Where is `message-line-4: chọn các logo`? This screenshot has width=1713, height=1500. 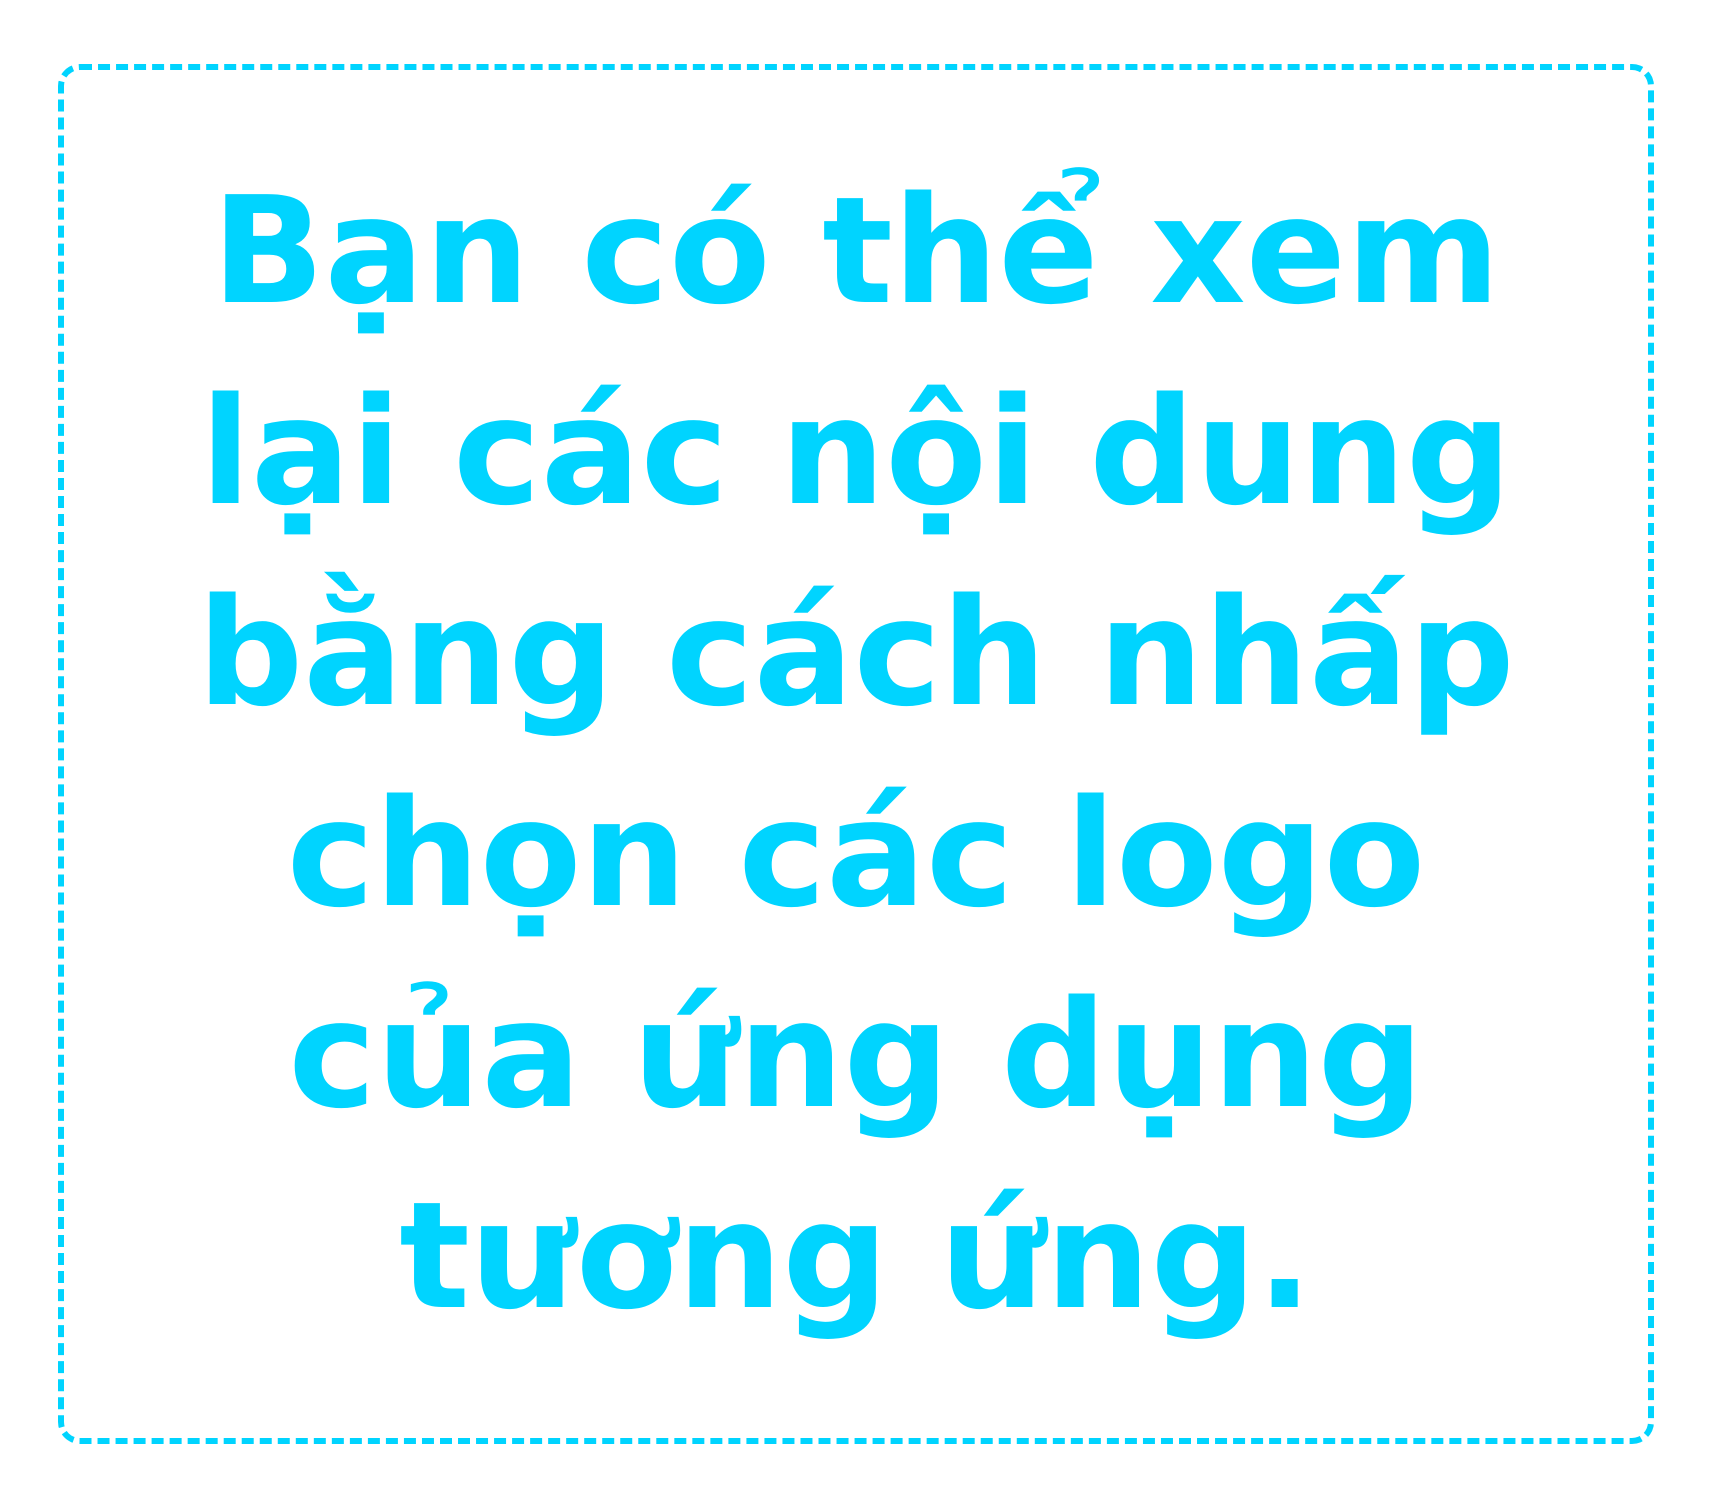
message-line-4: chọn các logo is located at coordinates (856, 854).